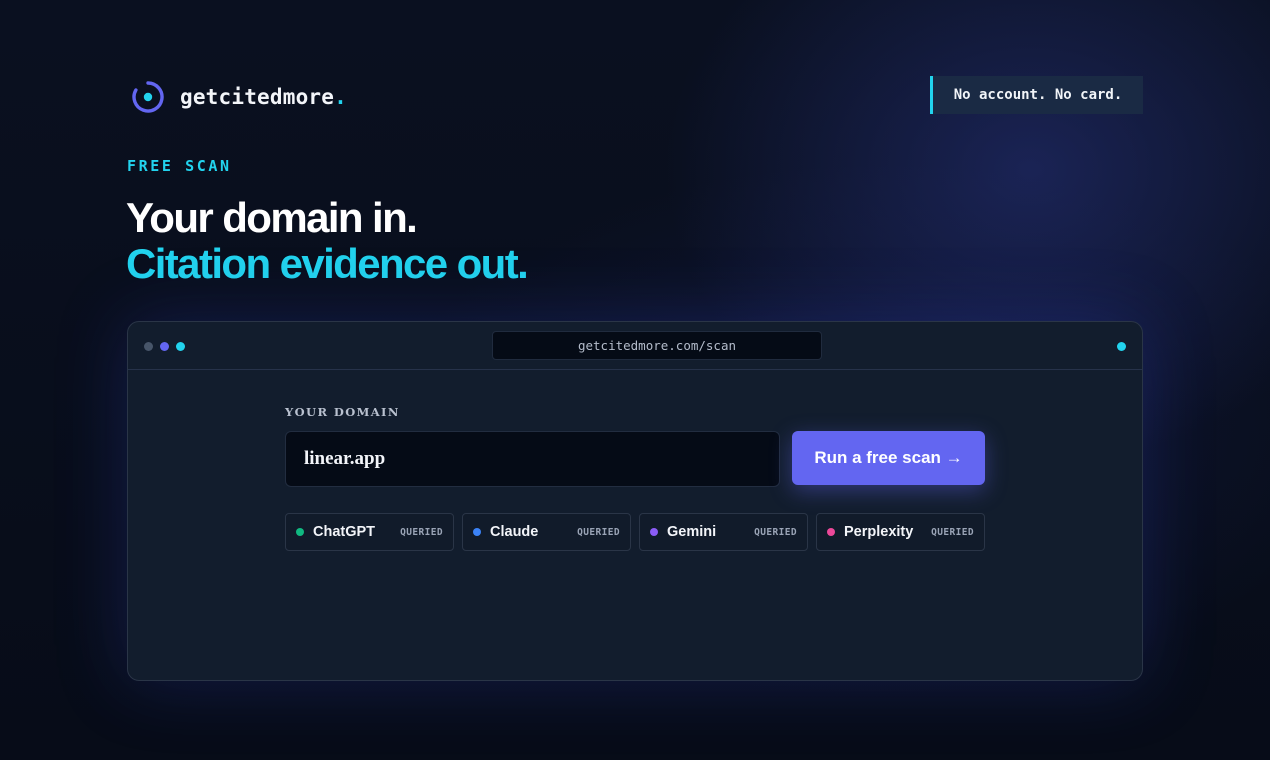  What do you see at coordinates (148, 97) in the screenshot?
I see `target-ring-icon` at bounding box center [148, 97].